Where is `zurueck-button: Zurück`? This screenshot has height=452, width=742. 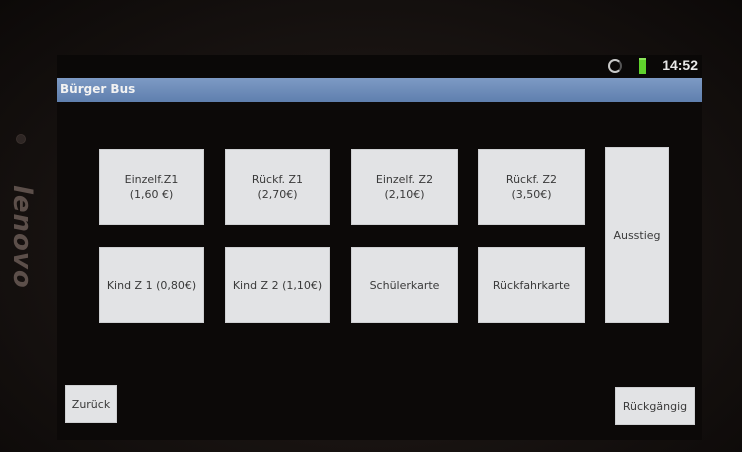
zurueck-button: Zurück is located at coordinates (91, 404).